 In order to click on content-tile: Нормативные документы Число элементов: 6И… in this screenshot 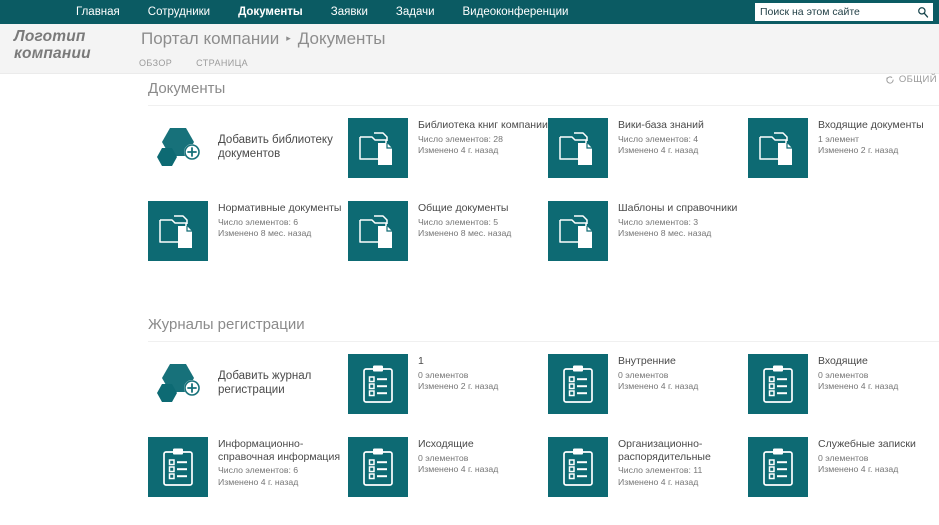, I will do `click(248, 235)`.